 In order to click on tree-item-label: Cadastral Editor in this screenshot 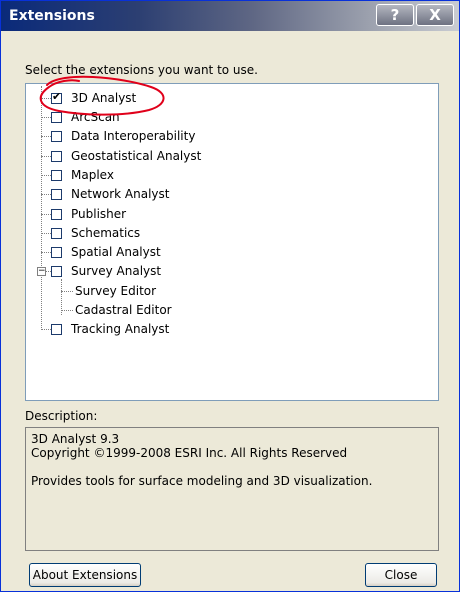, I will do `click(123, 310)`.